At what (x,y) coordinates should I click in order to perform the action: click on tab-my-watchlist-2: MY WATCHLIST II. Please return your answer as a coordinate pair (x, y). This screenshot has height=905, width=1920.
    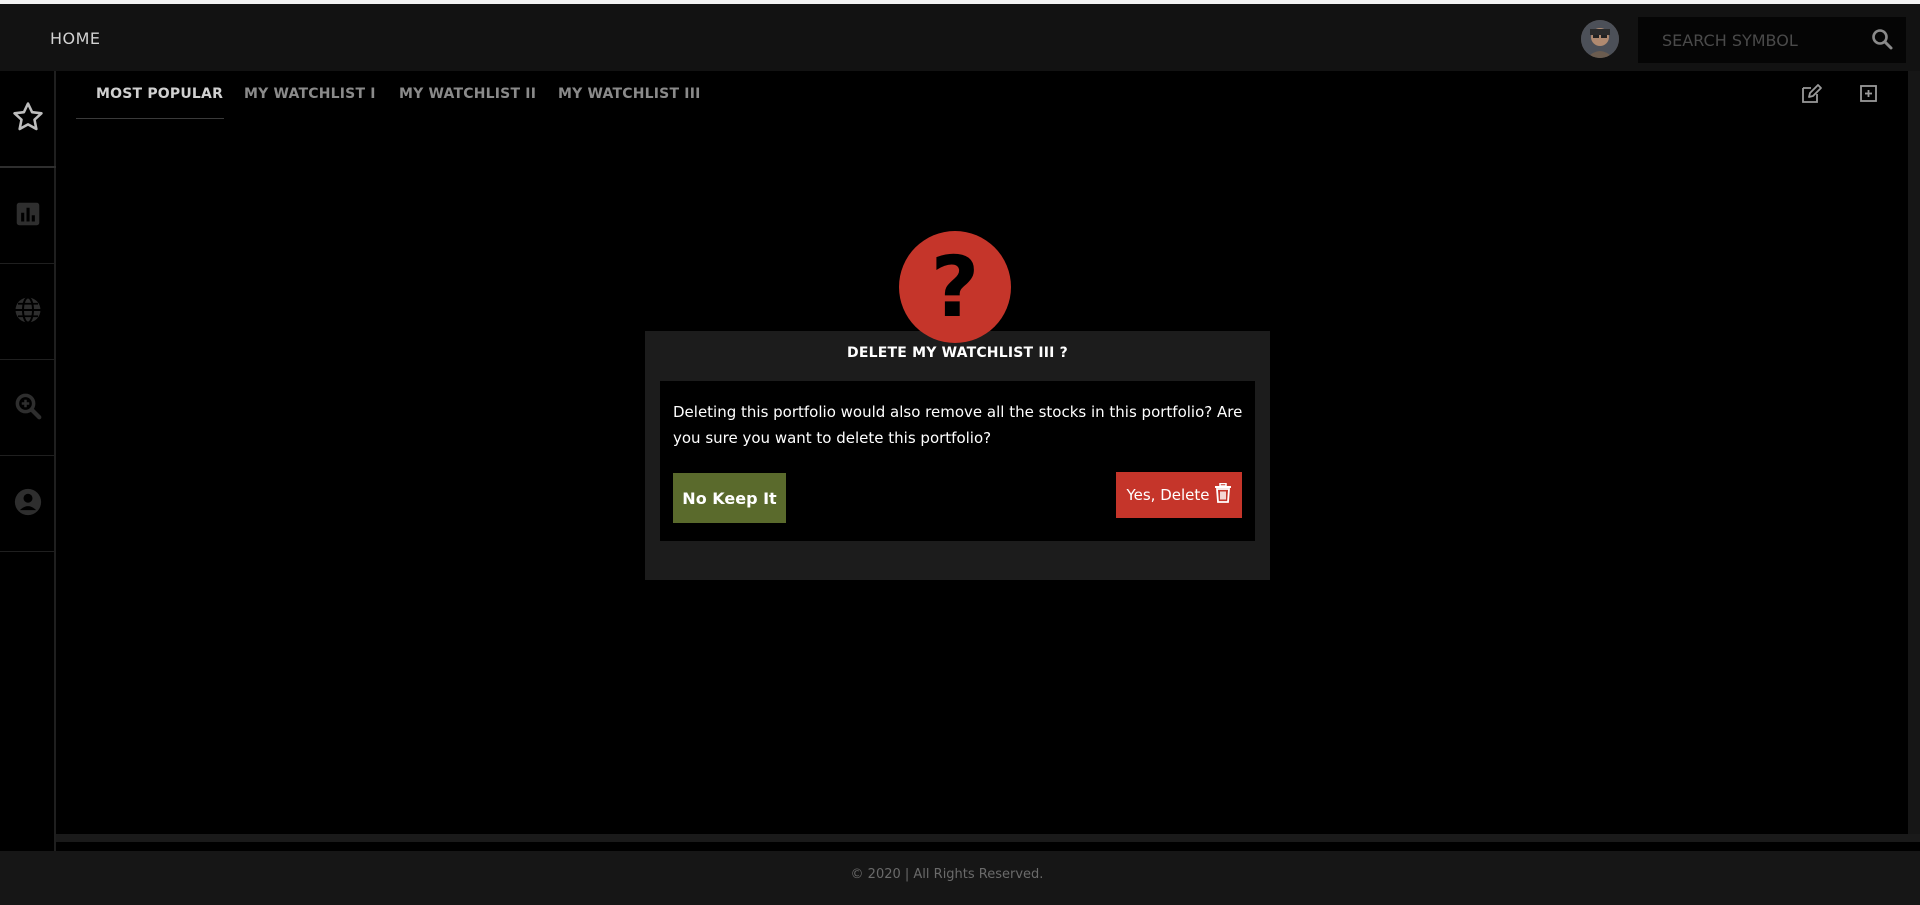
    Looking at the image, I should click on (467, 100).